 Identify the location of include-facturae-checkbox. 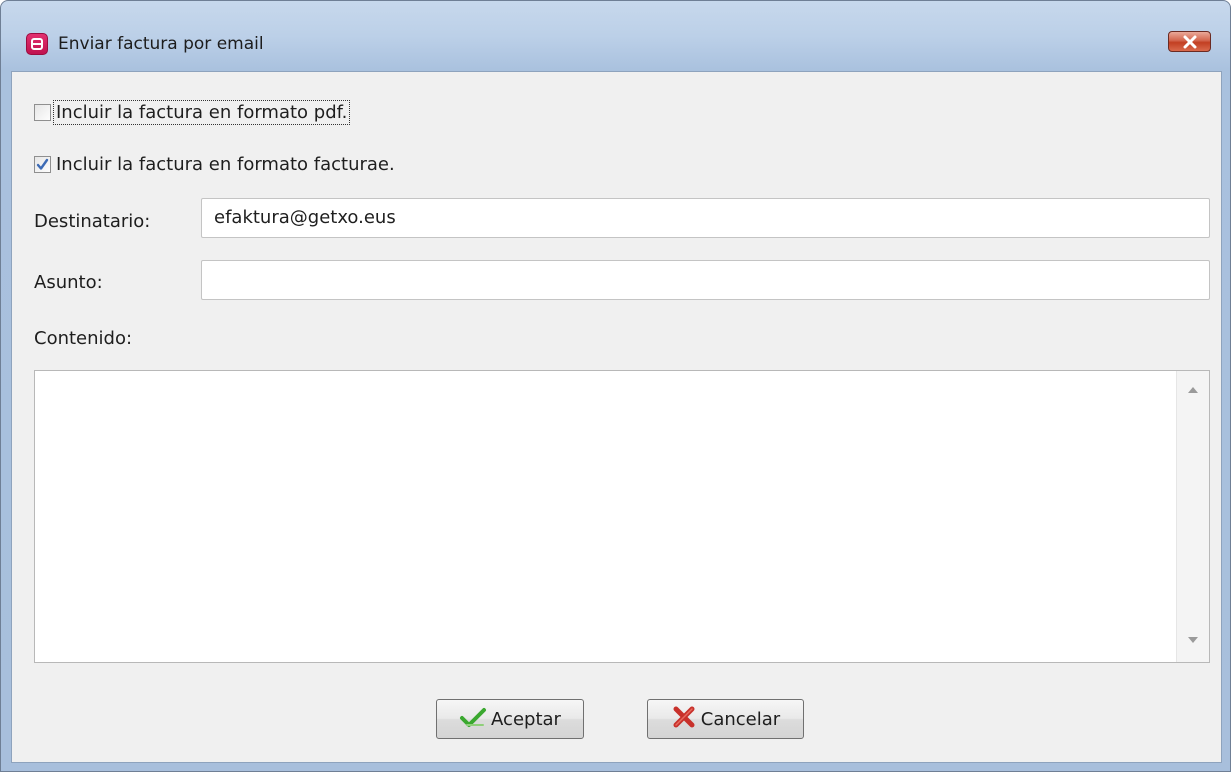
(42, 164).